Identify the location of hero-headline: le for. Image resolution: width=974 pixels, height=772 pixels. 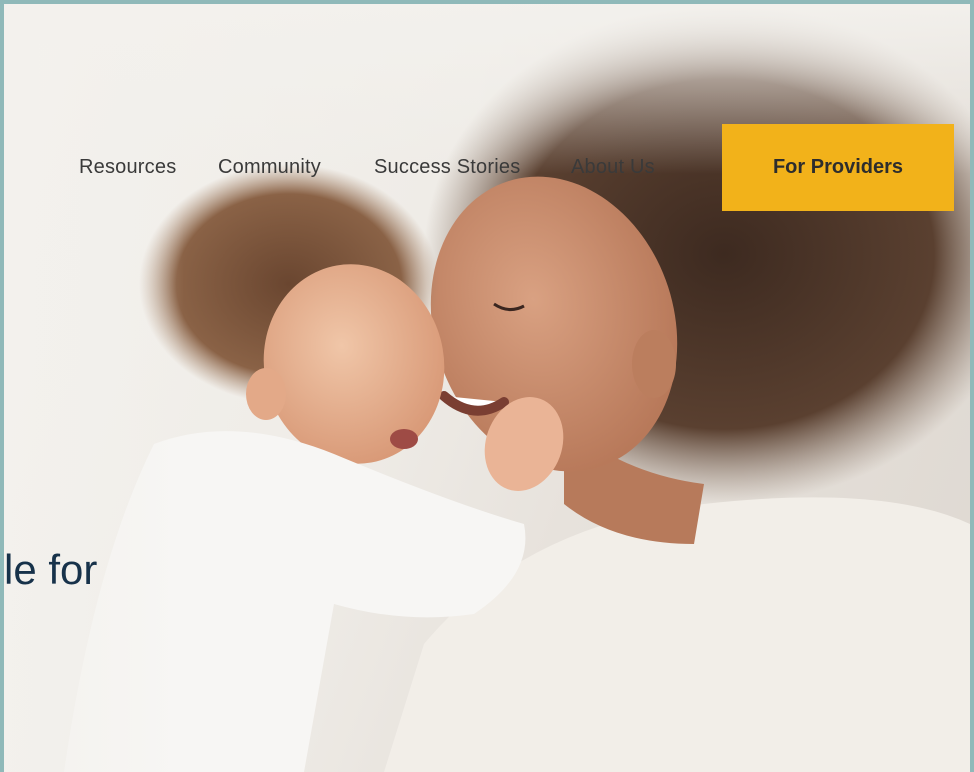
(51, 569).